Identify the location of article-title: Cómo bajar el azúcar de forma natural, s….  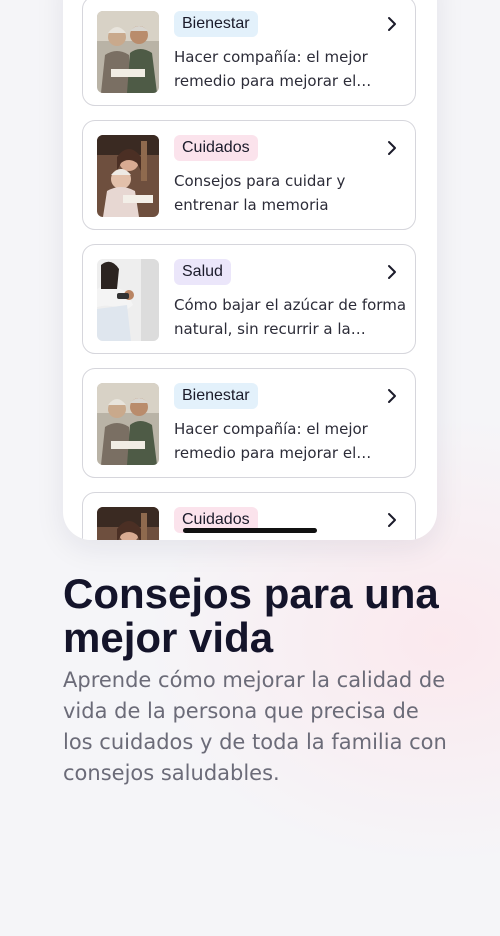
(290, 317).